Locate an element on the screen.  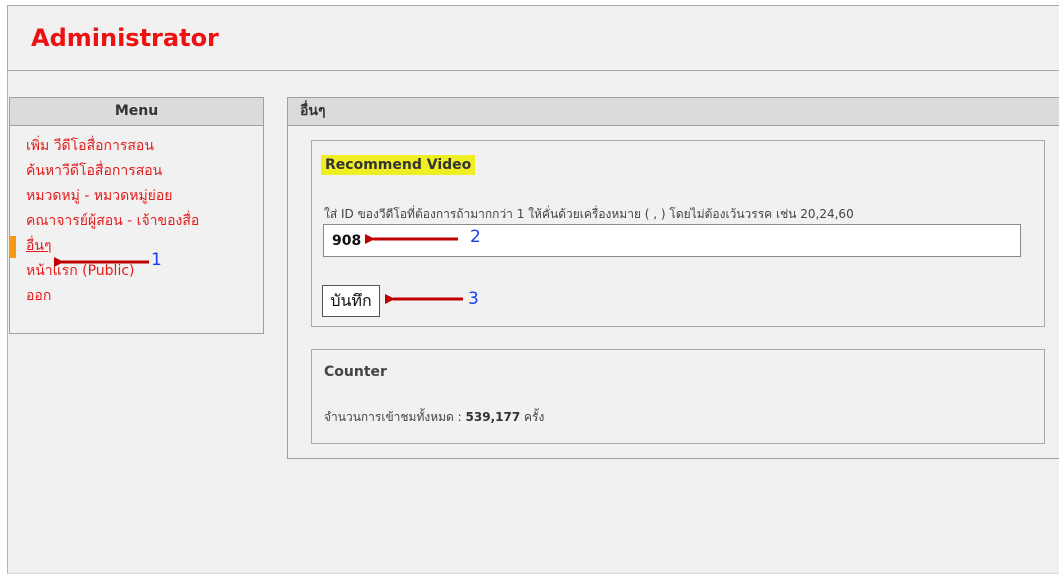
active-indicator is located at coordinates (12, 247).